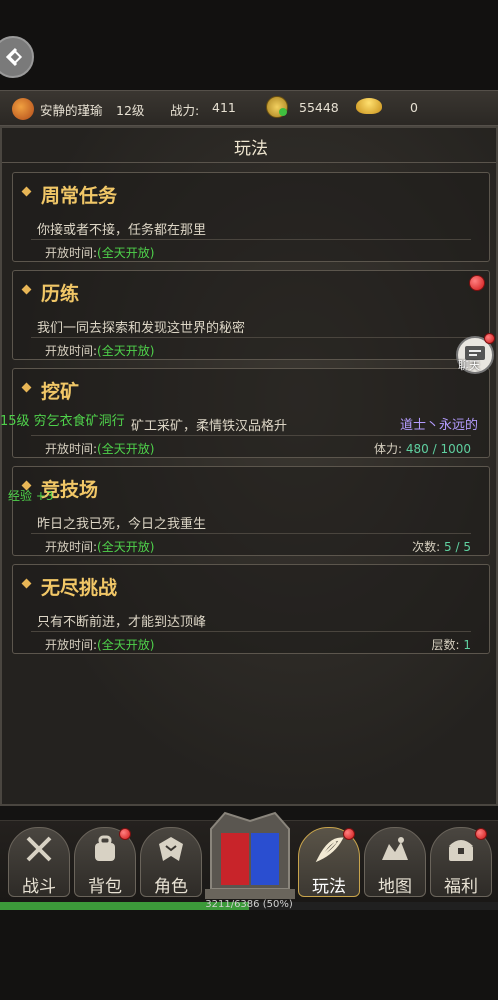  I want to click on tab-label: 地图, so click(395, 887).